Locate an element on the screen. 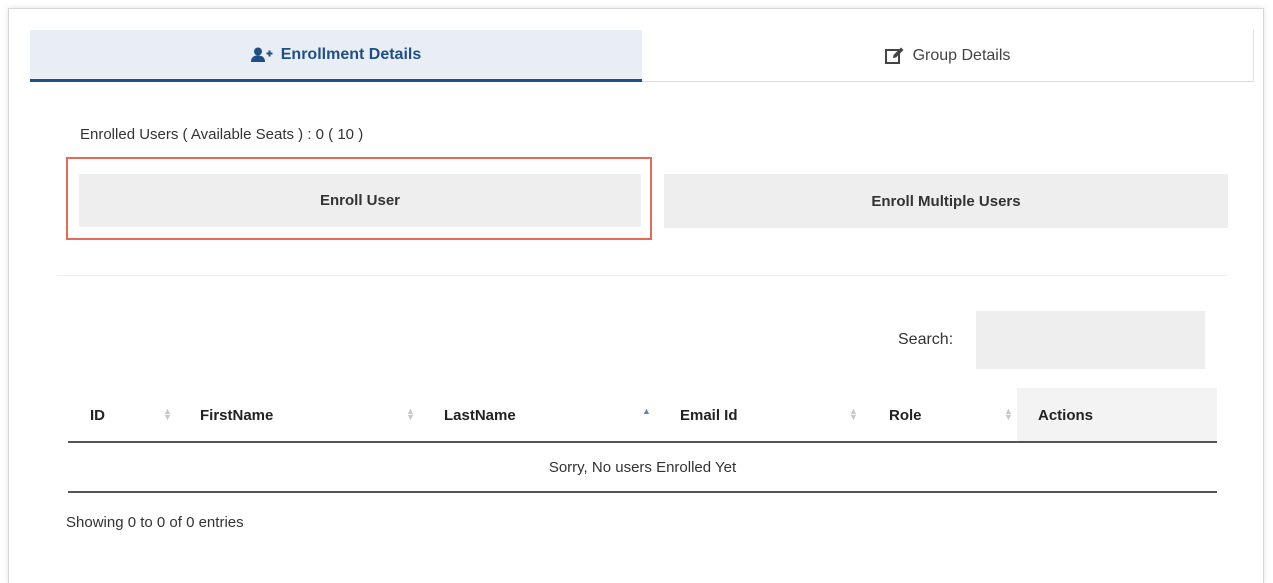 This screenshot has height=583, width=1273. edit-icon is located at coordinates (894, 56).